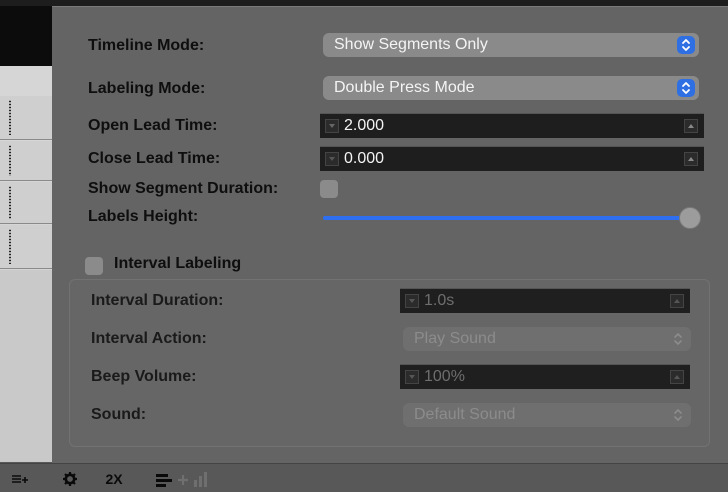  What do you see at coordinates (444, 377) in the screenshot?
I see `beep-volume-value: 100%` at bounding box center [444, 377].